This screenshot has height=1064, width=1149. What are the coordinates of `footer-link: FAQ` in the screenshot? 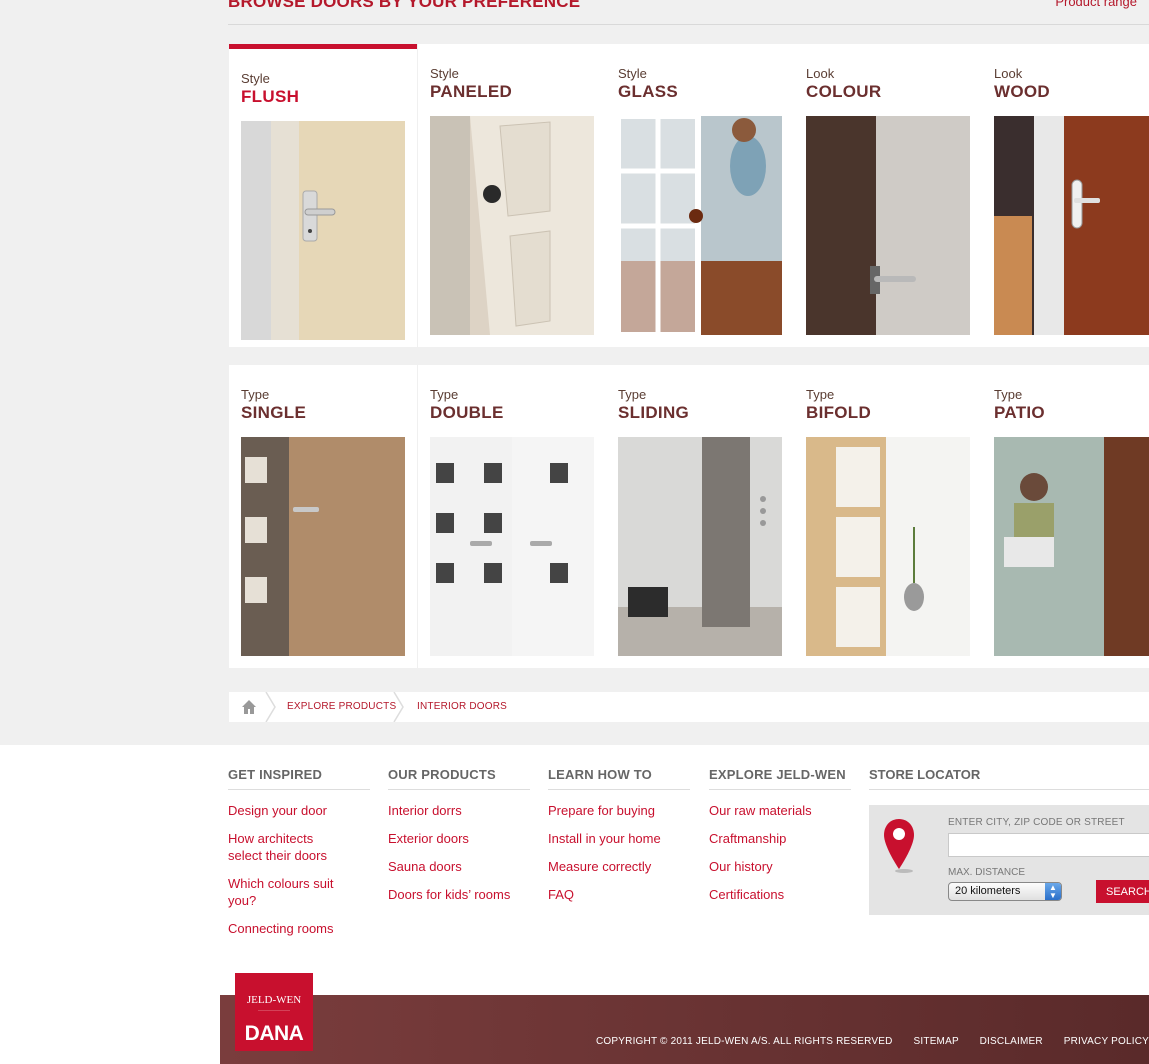 It's located at (619, 894).